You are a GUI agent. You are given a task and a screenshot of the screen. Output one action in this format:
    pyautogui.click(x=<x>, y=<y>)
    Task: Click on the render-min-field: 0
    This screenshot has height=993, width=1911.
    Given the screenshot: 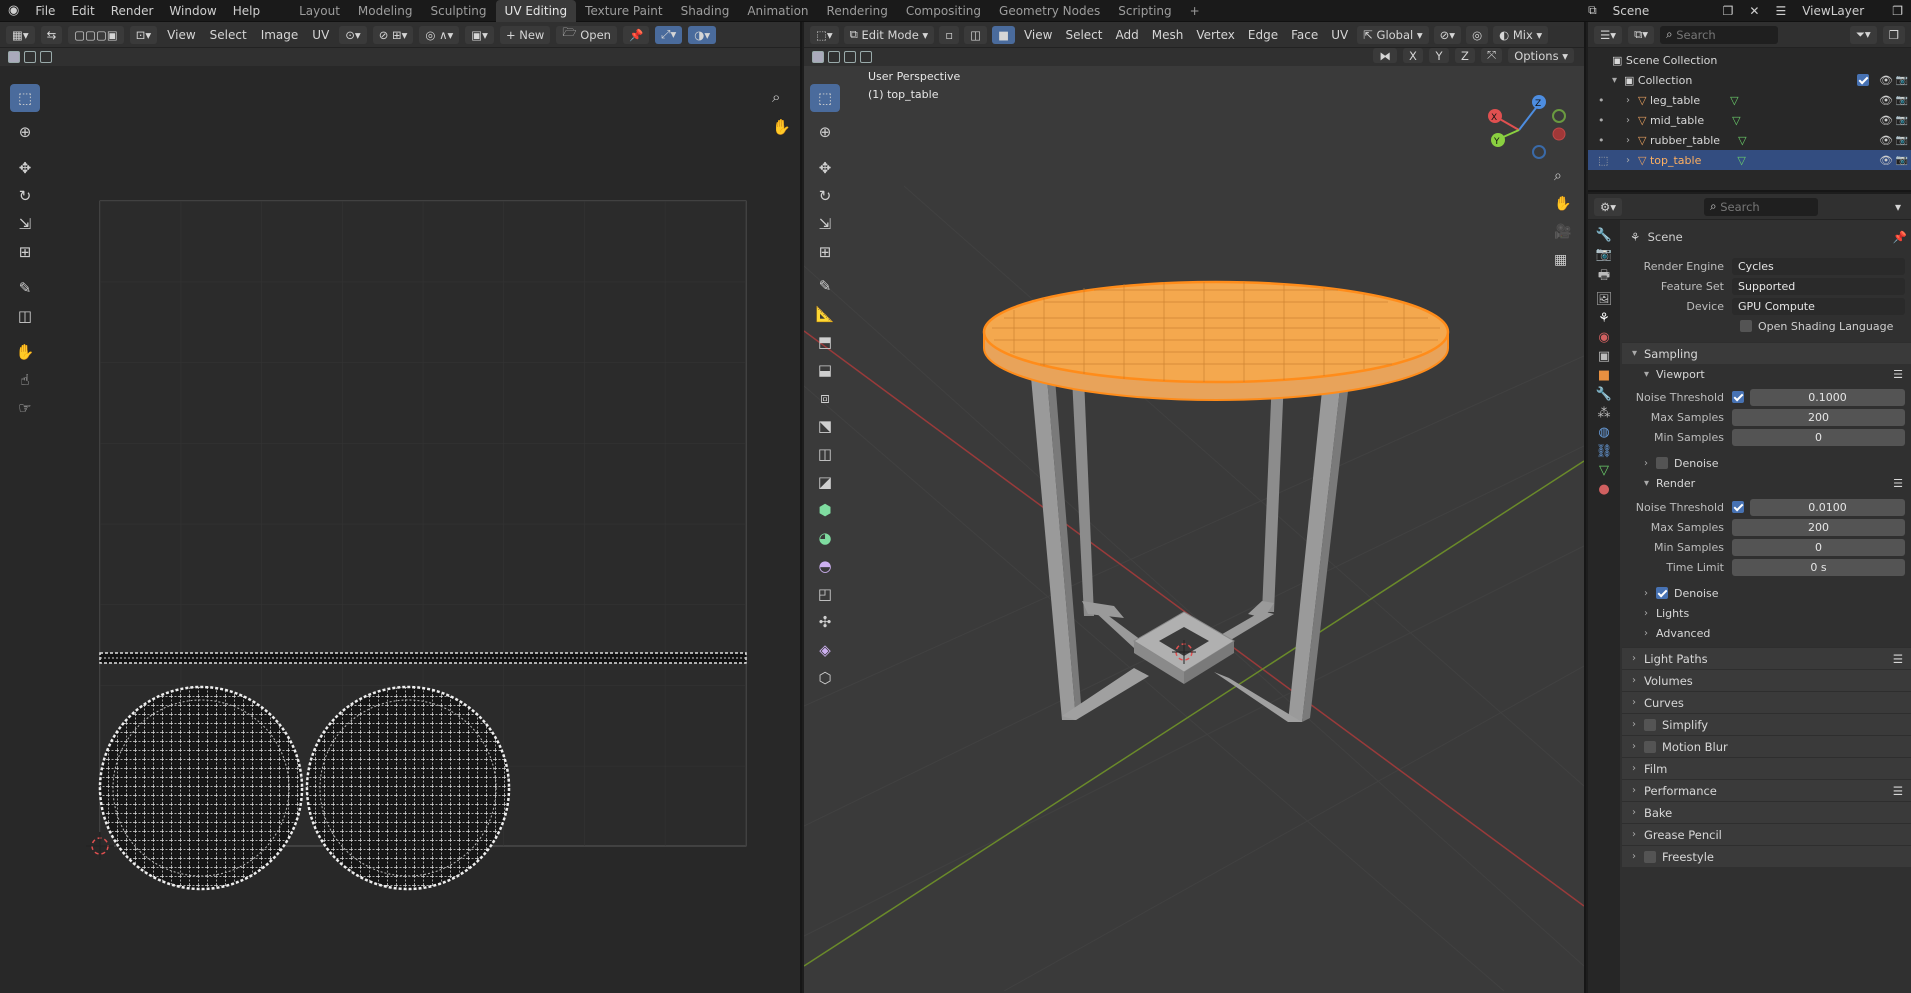 What is the action you would take?
    pyautogui.click(x=1818, y=547)
    